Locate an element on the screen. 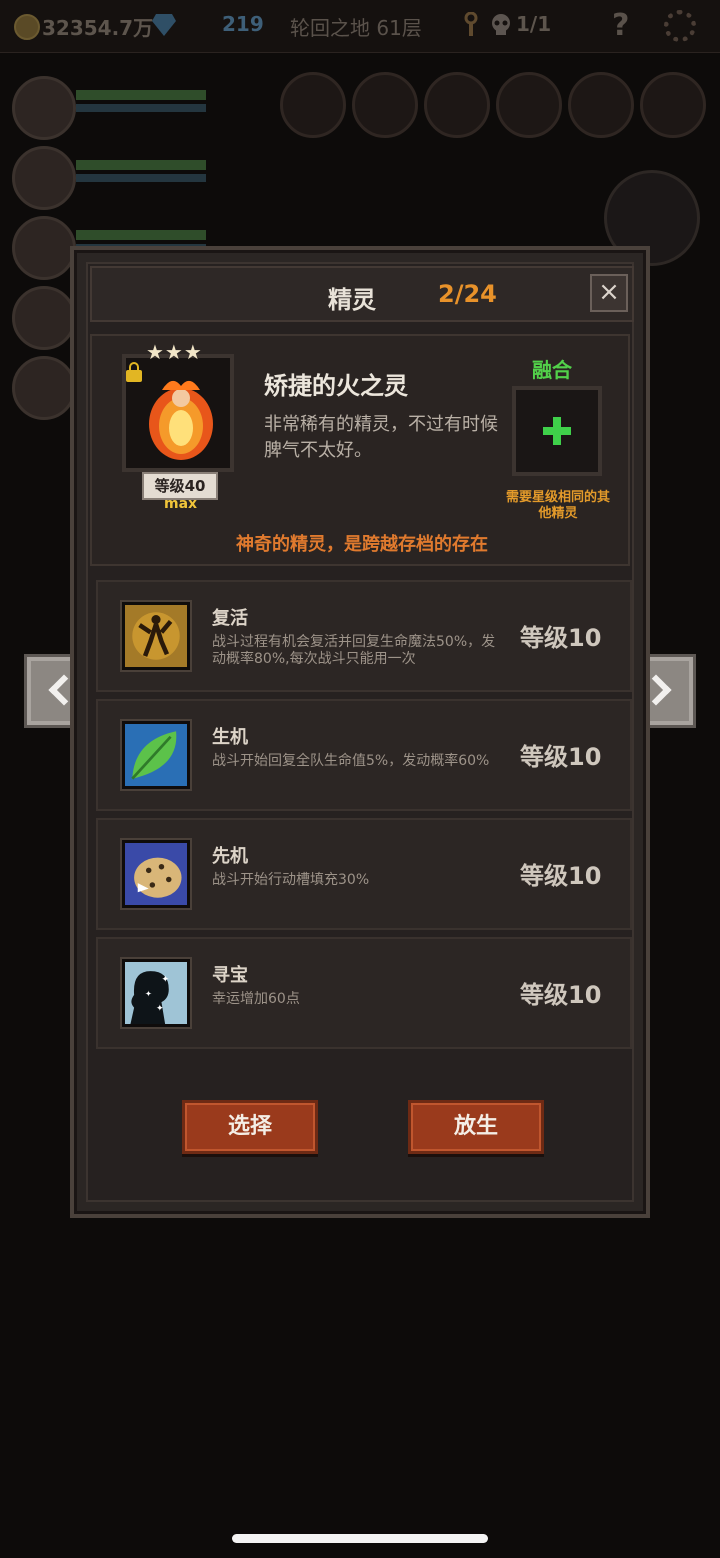 This screenshot has width=720, height=1558. max-level-label: max is located at coordinates (181, 504).